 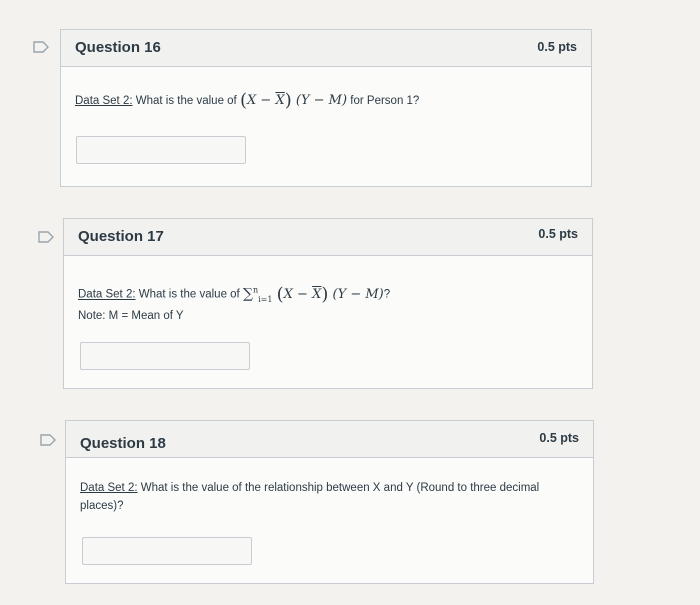 I want to click on question-header: Question 18 0.5 pts, so click(x=329, y=439).